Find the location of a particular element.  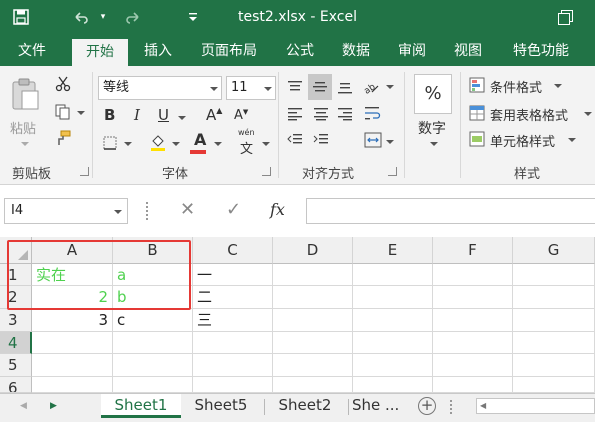

sheet-tab-sheet1: Sheet1 is located at coordinates (141, 406).